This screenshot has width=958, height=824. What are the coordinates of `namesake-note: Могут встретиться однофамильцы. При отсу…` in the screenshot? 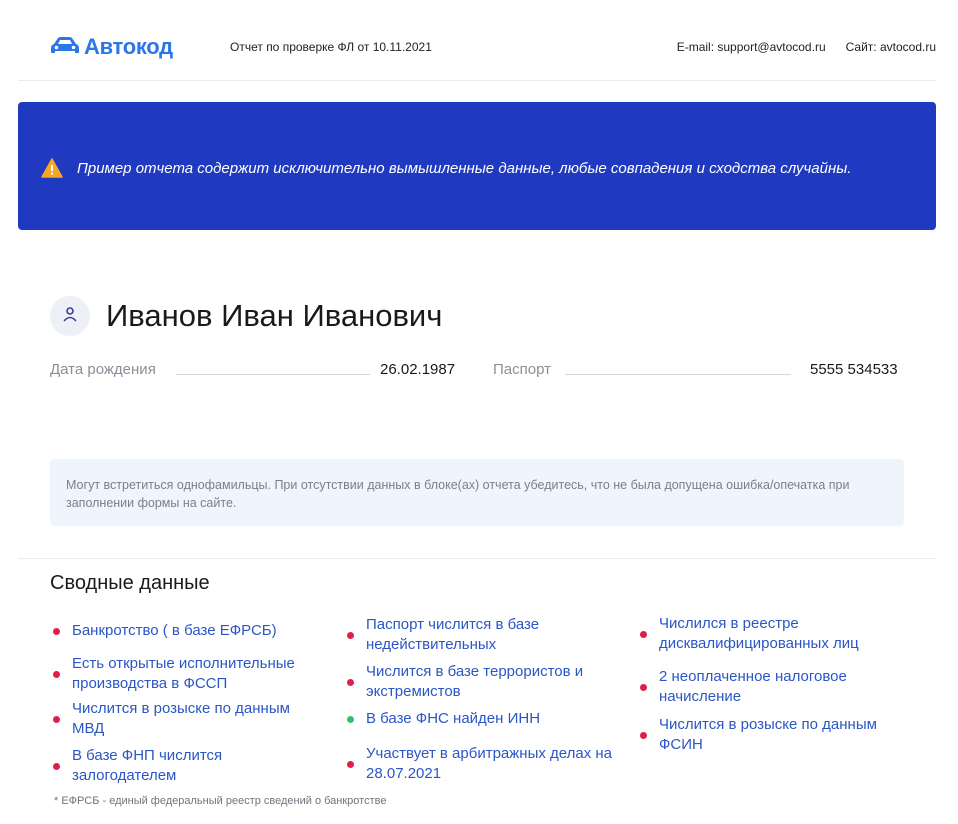 It's located at (477, 492).